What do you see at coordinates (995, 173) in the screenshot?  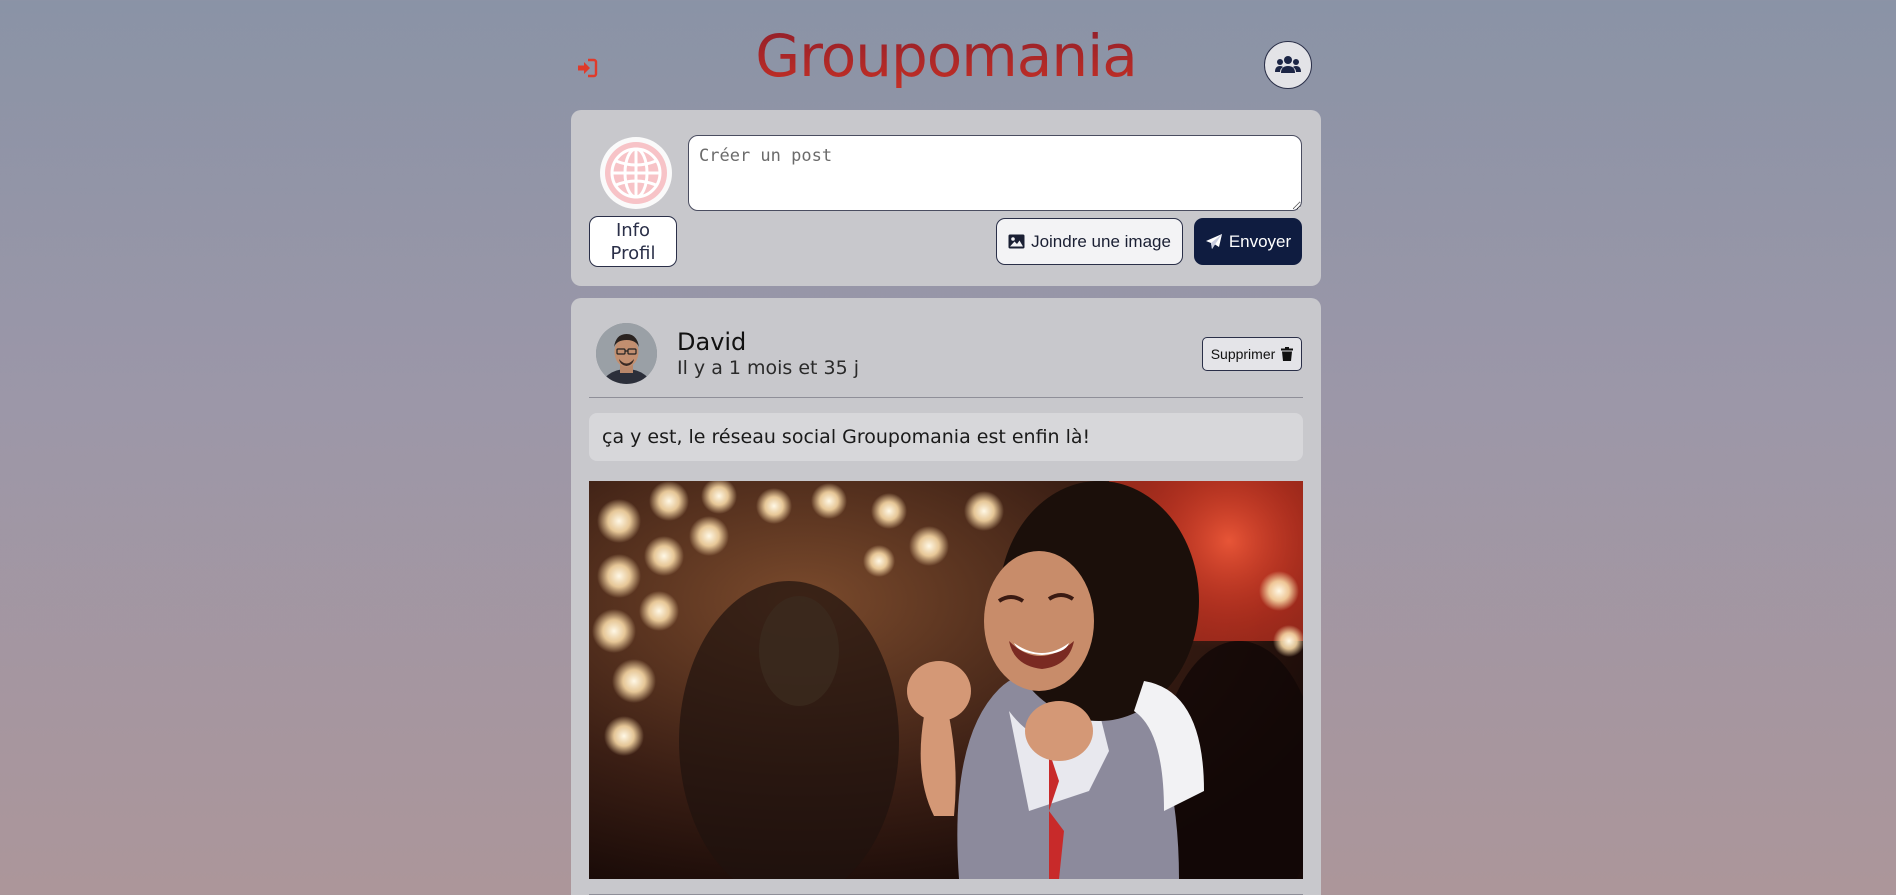 I see `create-post-input` at bounding box center [995, 173].